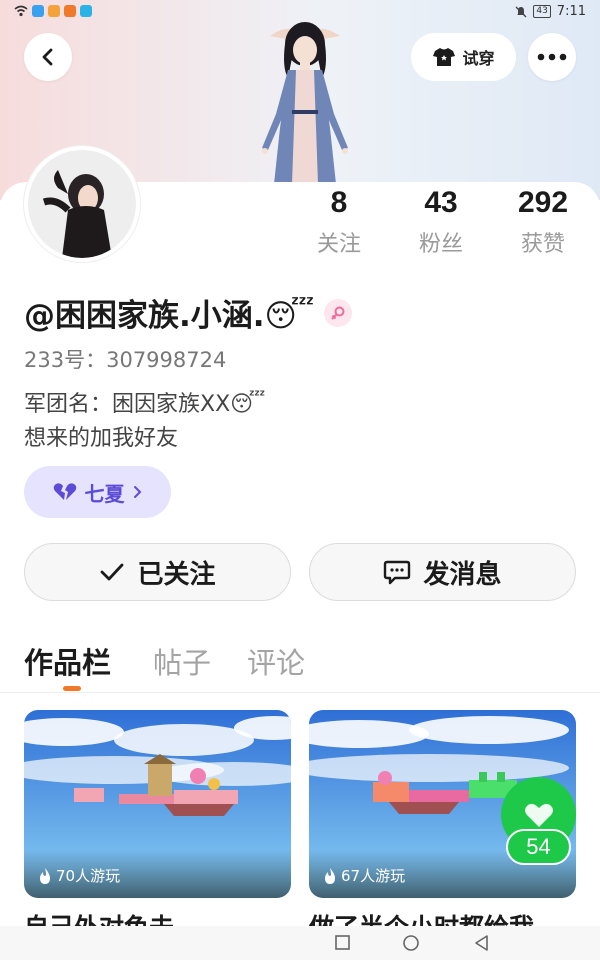 This screenshot has height=960, width=600. Describe the element at coordinates (145, 404) in the screenshot. I see `bio-line: 军团名：困因家族XX😴` at that location.